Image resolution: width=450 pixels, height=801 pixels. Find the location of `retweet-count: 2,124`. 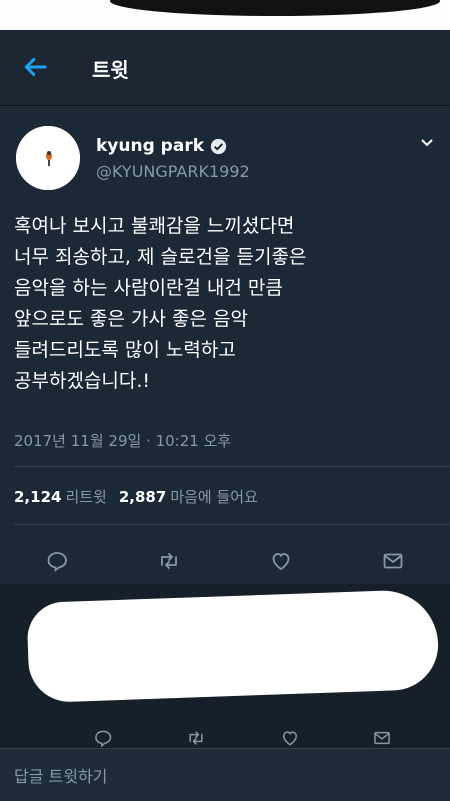

retweet-count: 2,124 is located at coordinates (37, 497).